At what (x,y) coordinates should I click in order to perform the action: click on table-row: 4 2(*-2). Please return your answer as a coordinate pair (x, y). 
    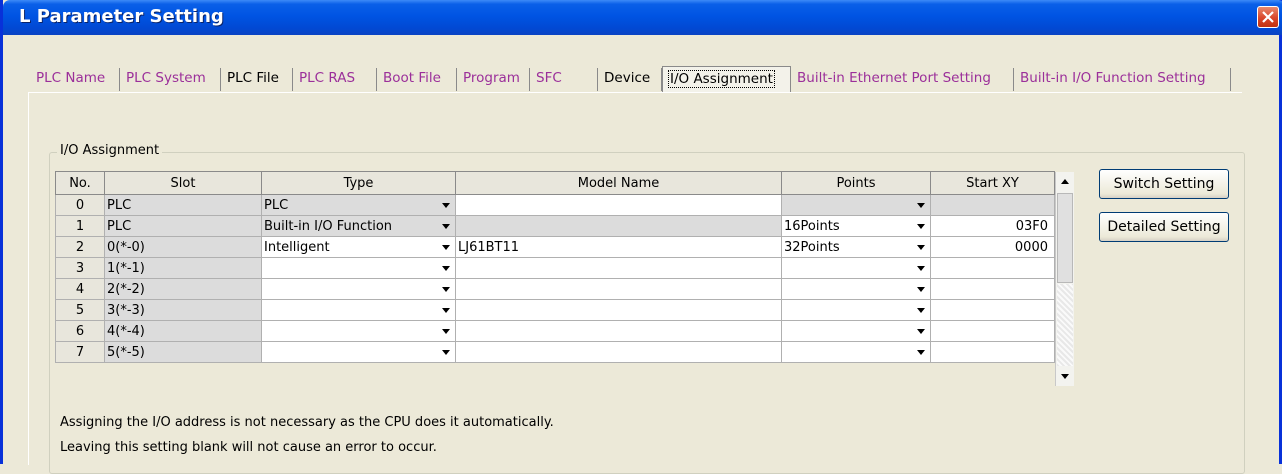
    Looking at the image, I should click on (555, 289).